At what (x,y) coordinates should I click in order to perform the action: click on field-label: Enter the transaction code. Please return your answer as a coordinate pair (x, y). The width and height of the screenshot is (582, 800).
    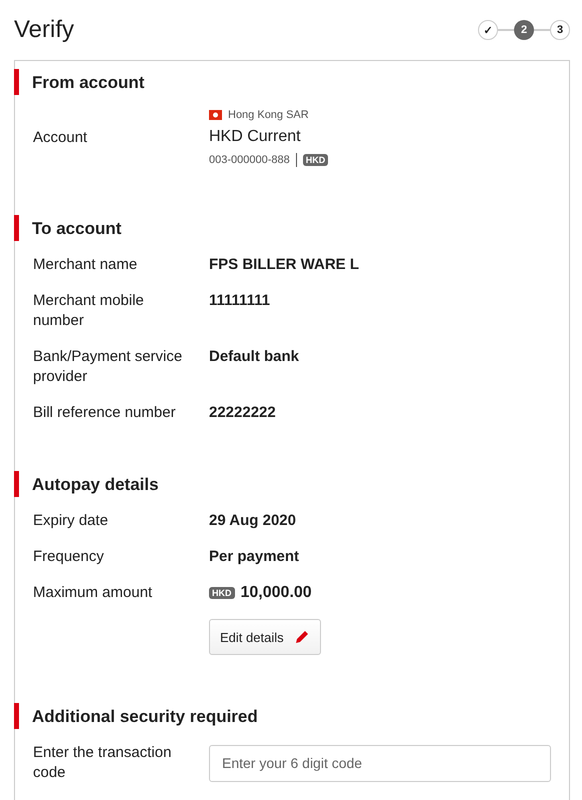
    Looking at the image, I should click on (102, 763).